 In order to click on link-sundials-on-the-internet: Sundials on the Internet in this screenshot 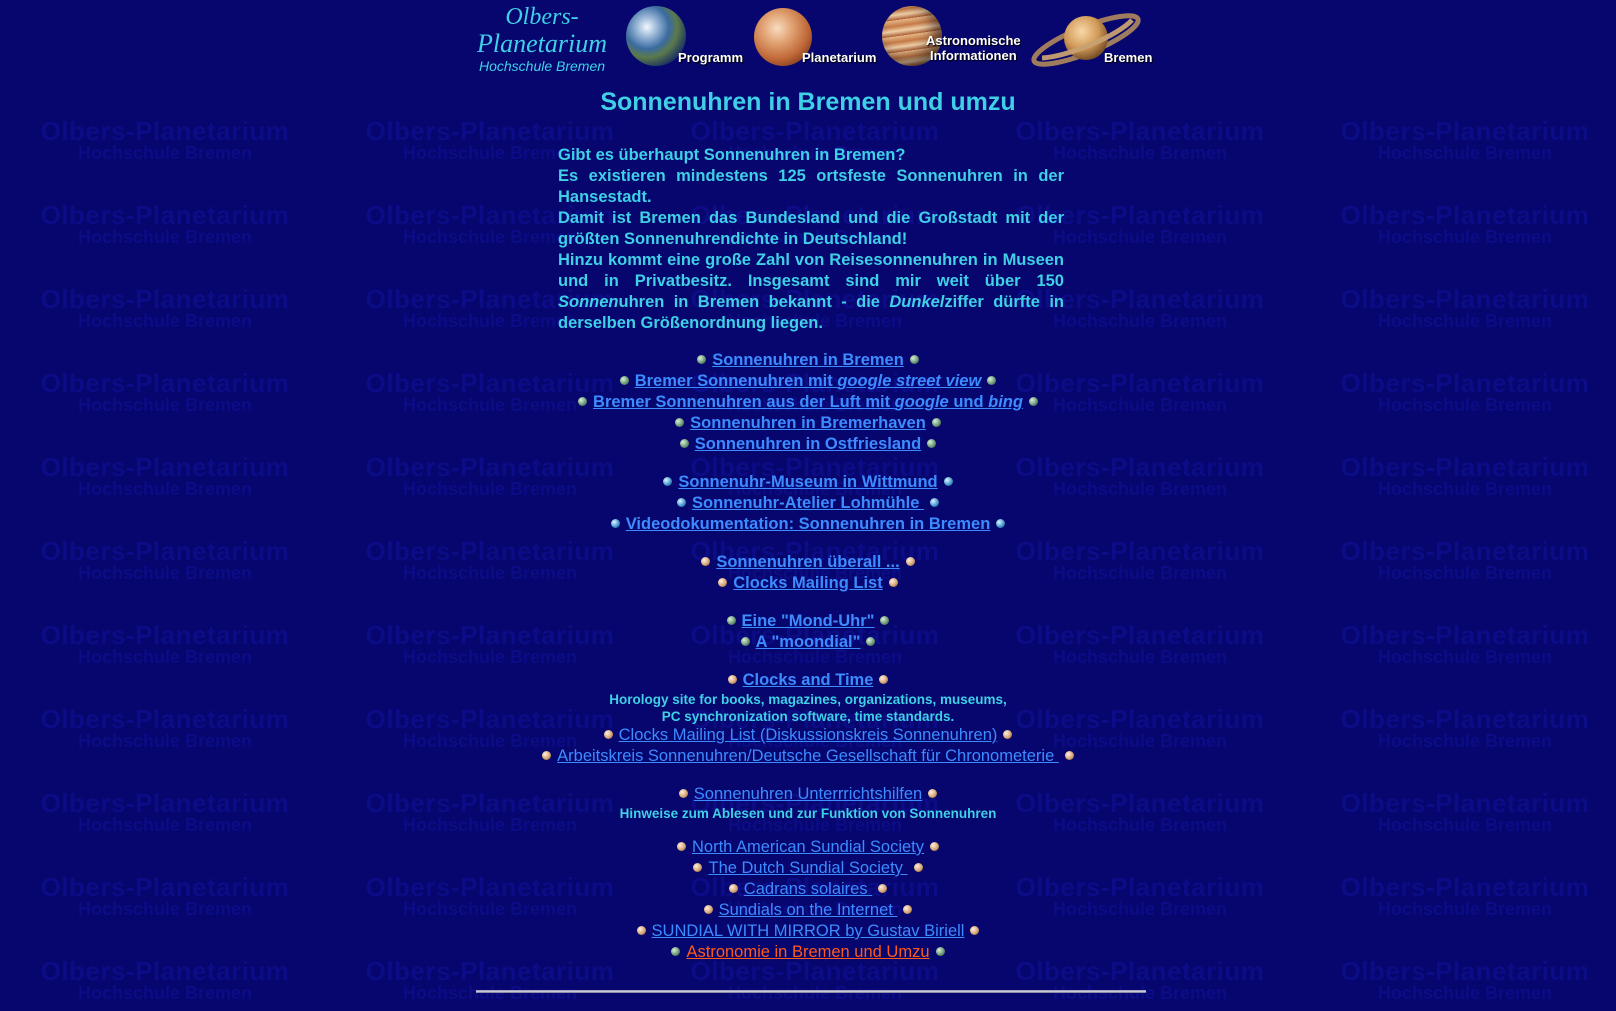, I will do `click(808, 910)`.